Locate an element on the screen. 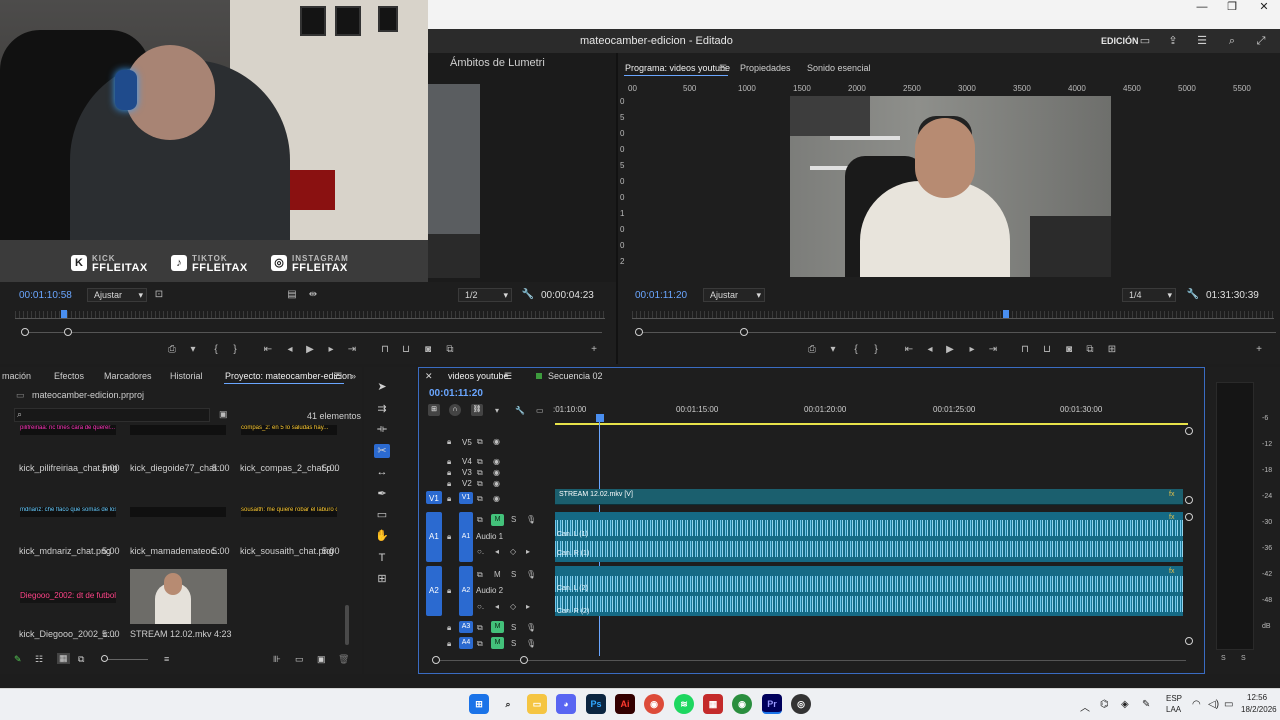 The image size is (1280, 720). track-select-icon: ⇉ is located at coordinates (382, 409).